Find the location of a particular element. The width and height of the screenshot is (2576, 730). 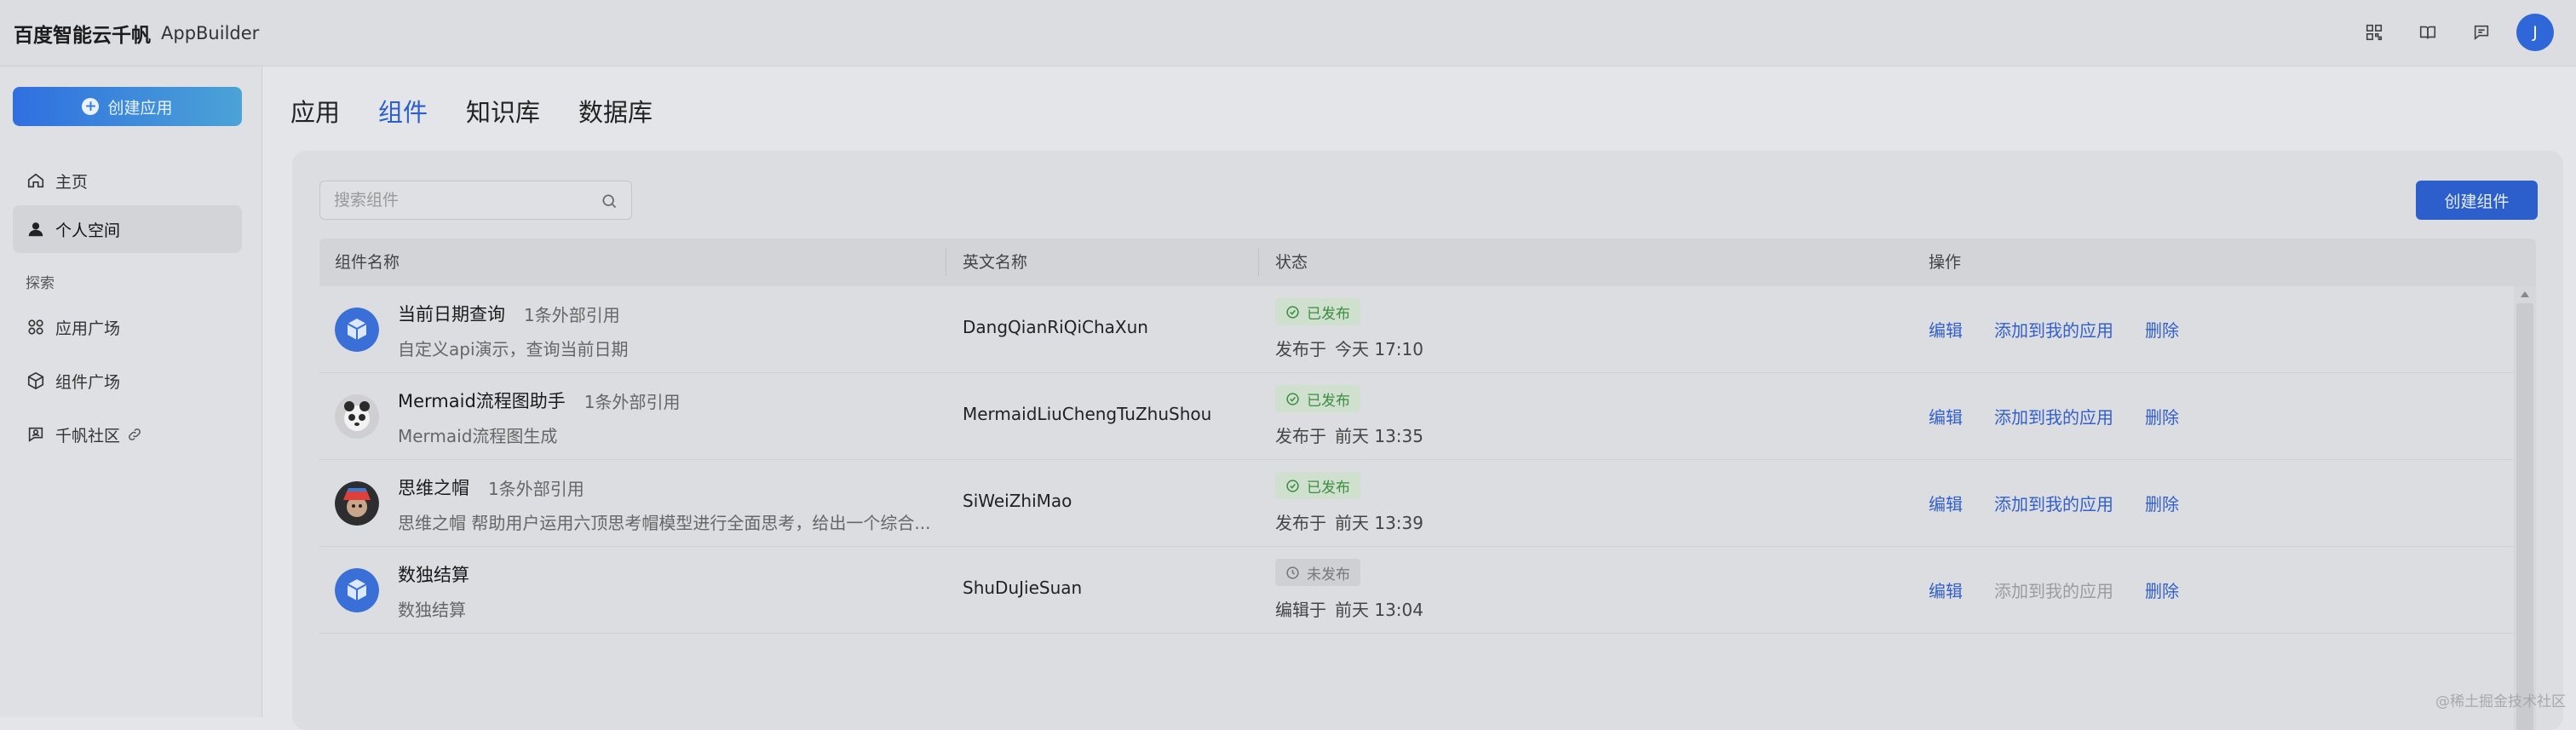

user-avatar: J is located at coordinates (2535, 32).